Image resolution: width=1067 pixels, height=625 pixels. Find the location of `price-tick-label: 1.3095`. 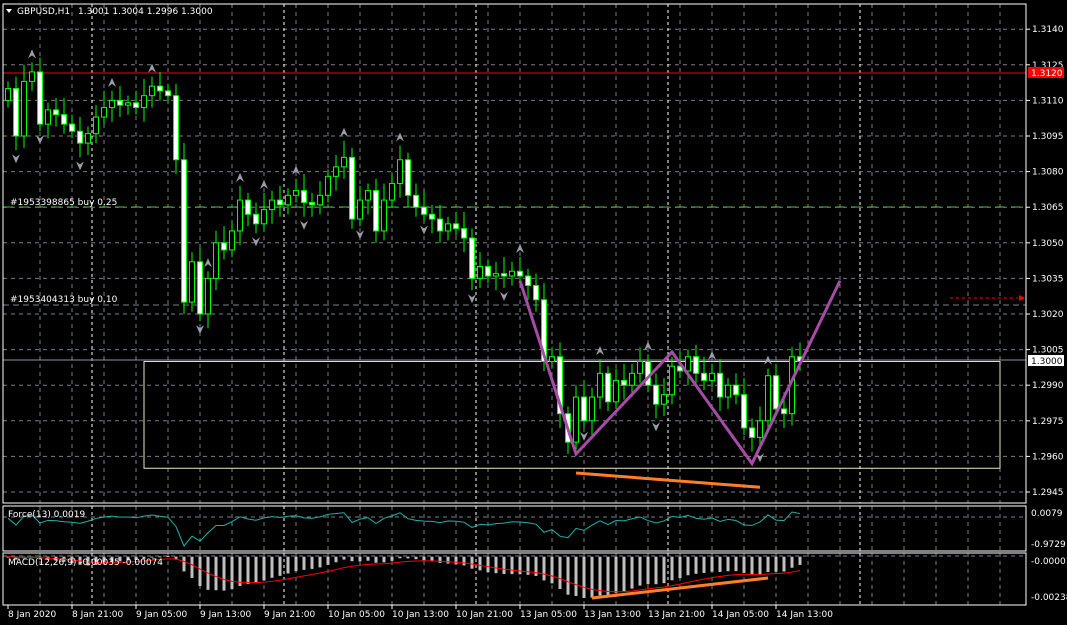

price-tick-label: 1.3095 is located at coordinates (1048, 137).